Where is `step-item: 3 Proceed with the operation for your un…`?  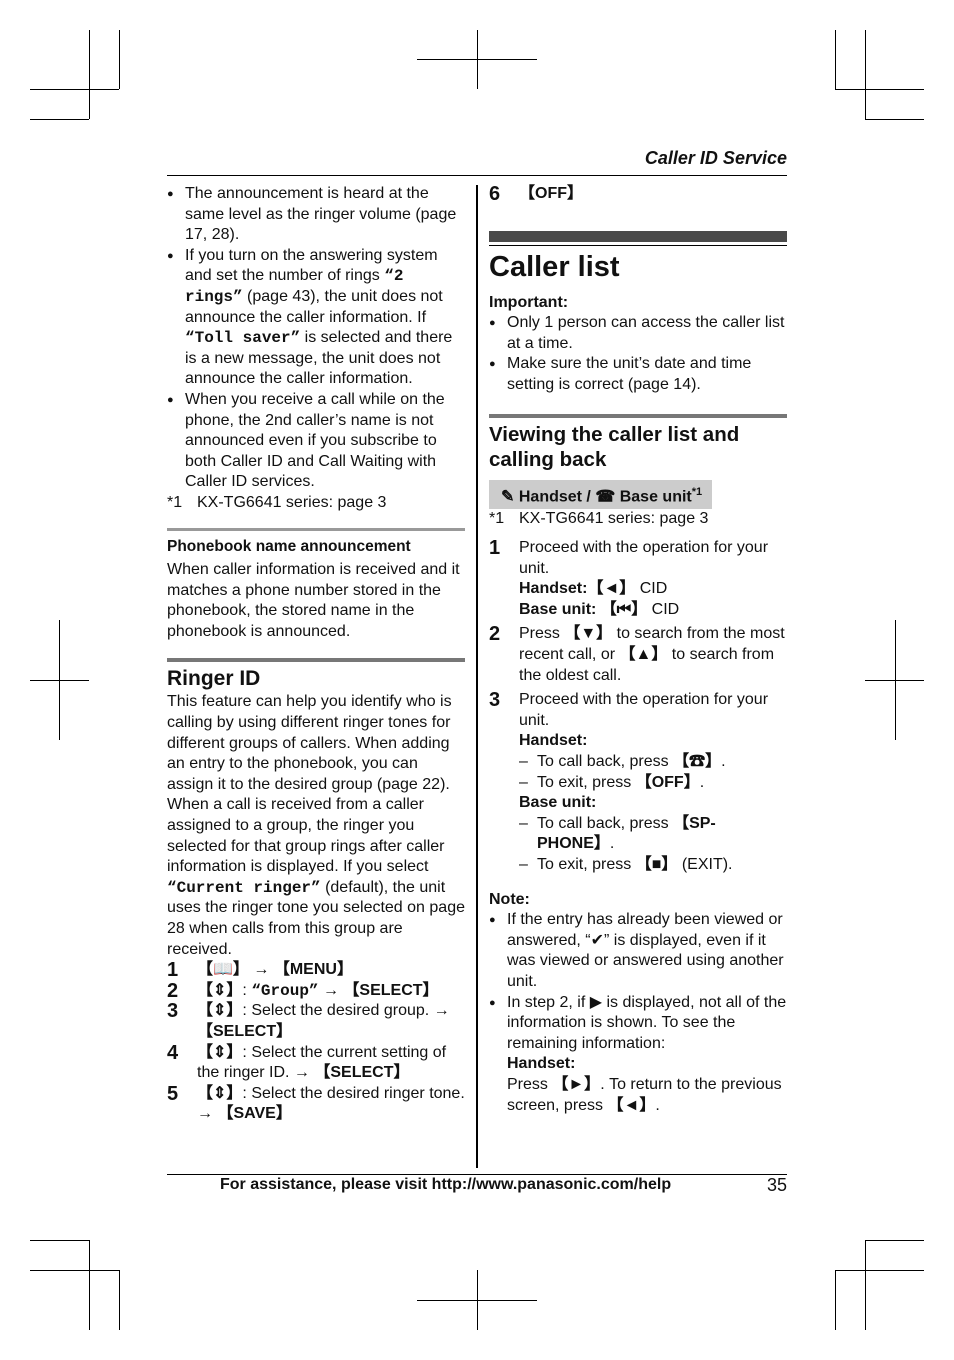
step-item: 3 Proceed with the operation for your un… is located at coordinates (638, 782).